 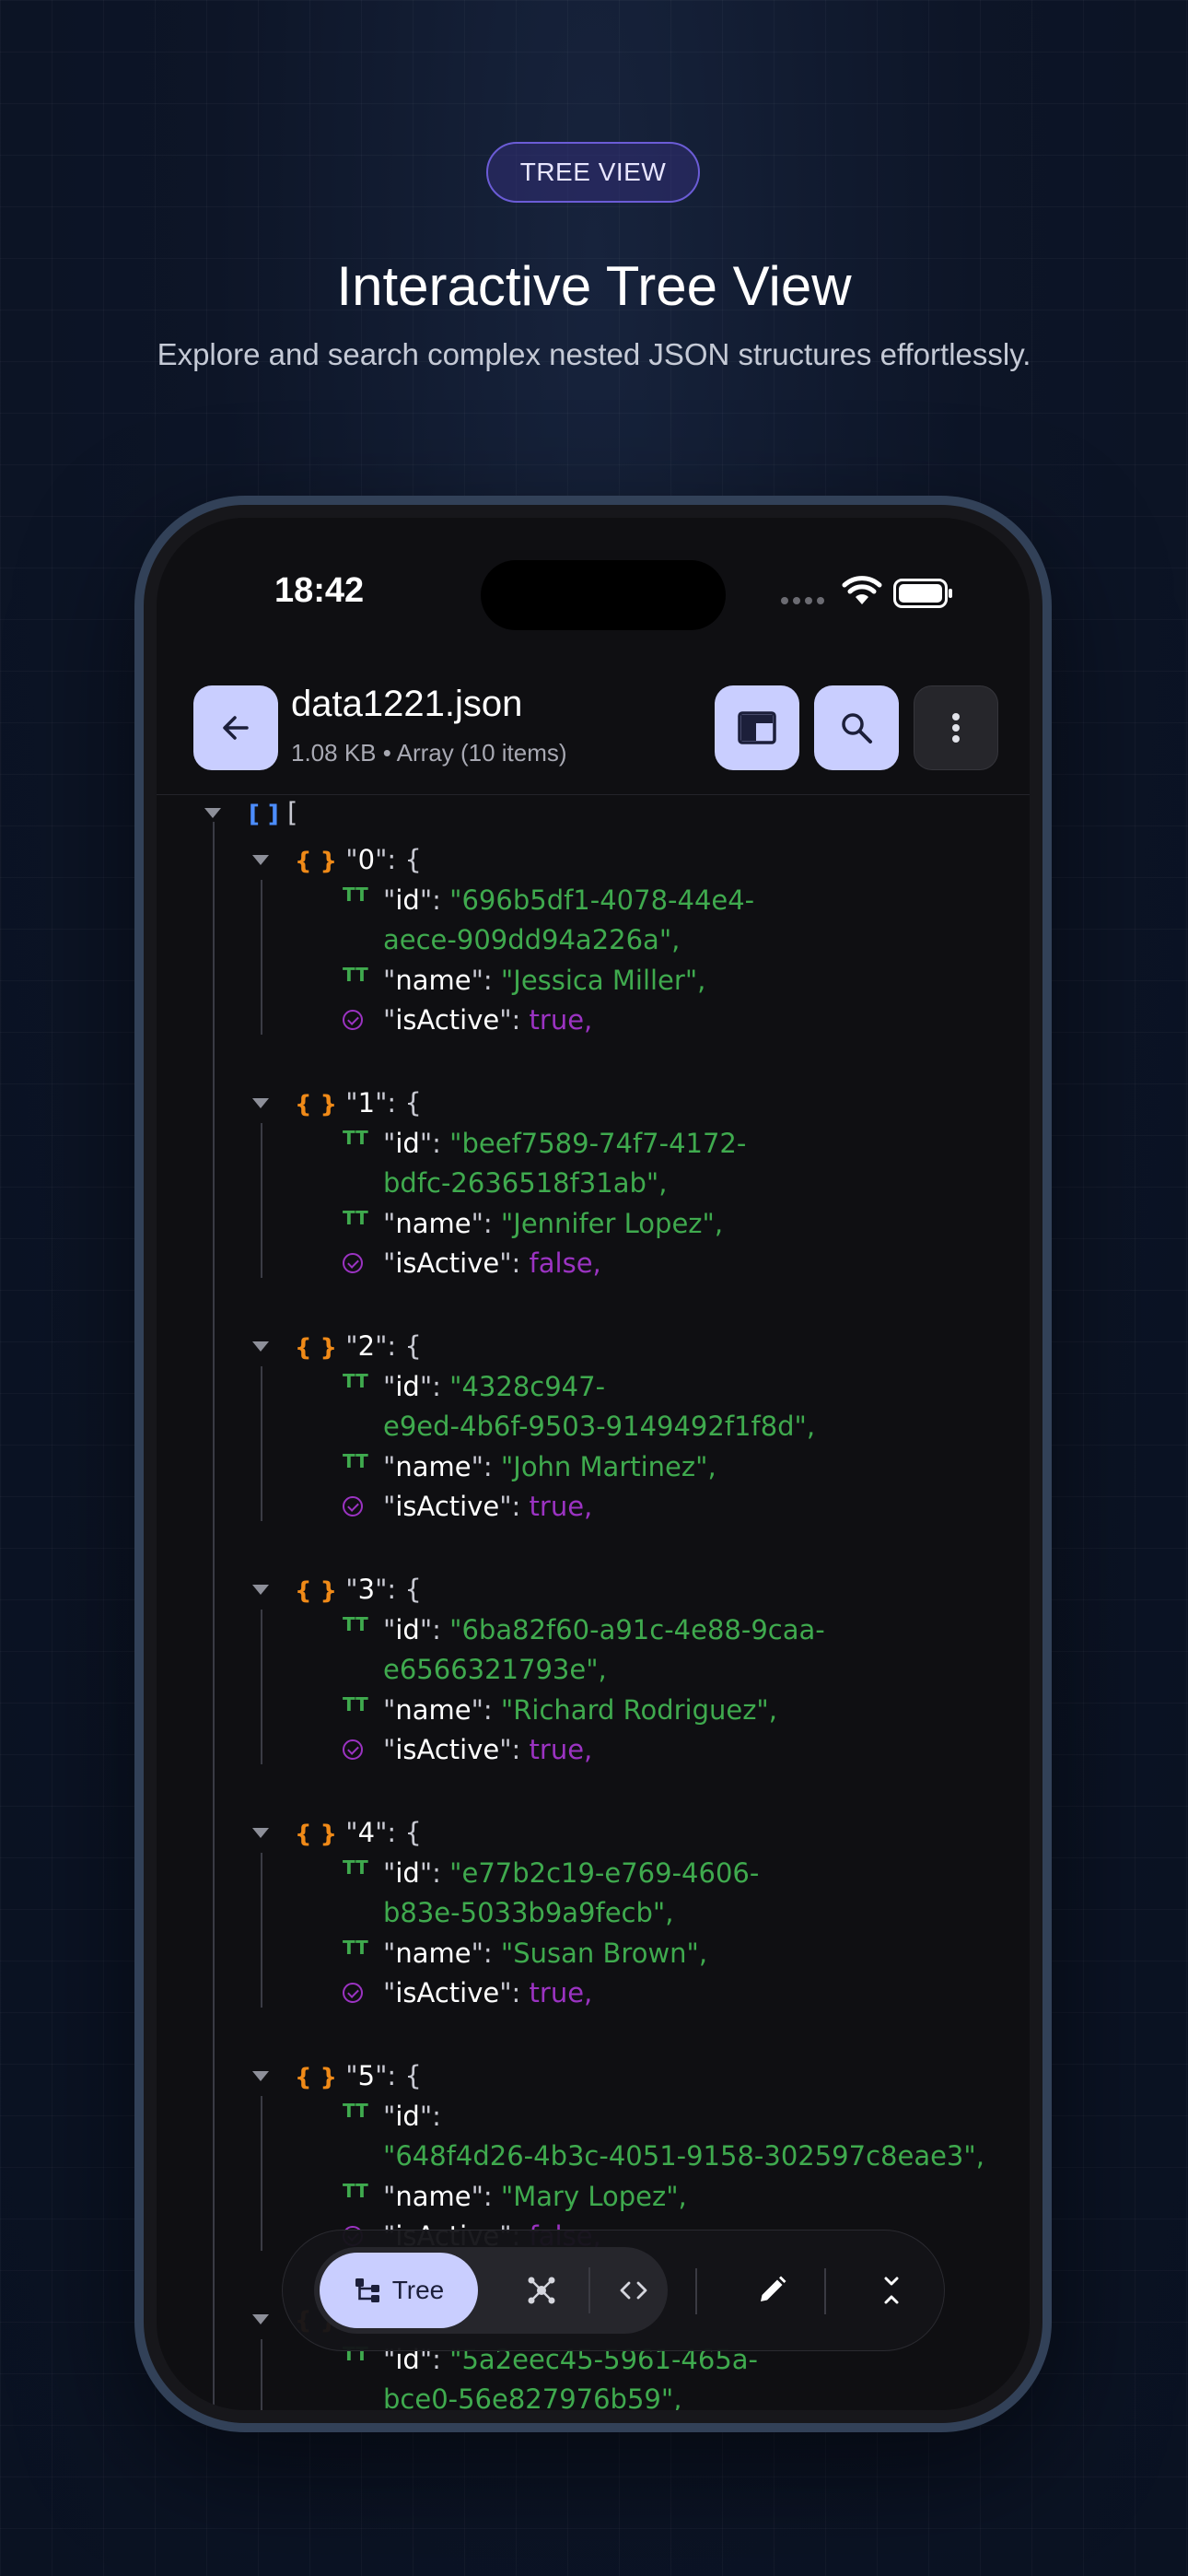 What do you see at coordinates (212, 813) in the screenshot?
I see `root-expand-caret` at bounding box center [212, 813].